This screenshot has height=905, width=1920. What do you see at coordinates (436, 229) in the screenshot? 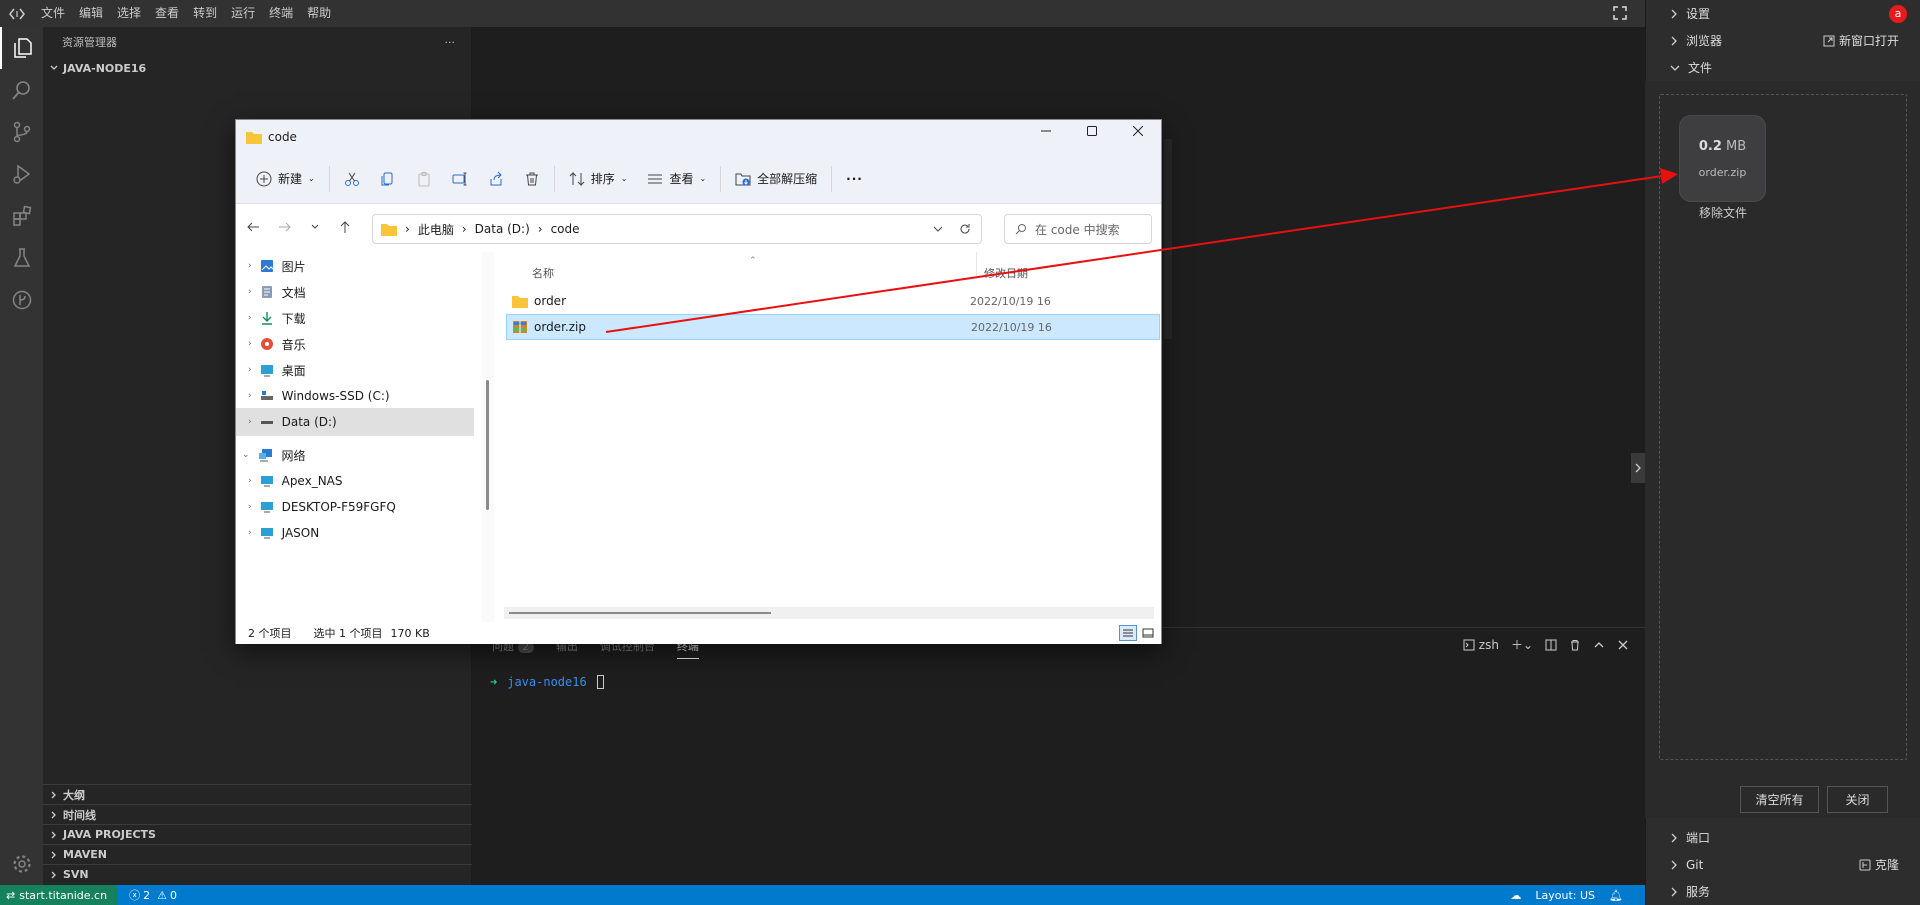
I see `breadcrumb-this-pc: 此电脑` at bounding box center [436, 229].